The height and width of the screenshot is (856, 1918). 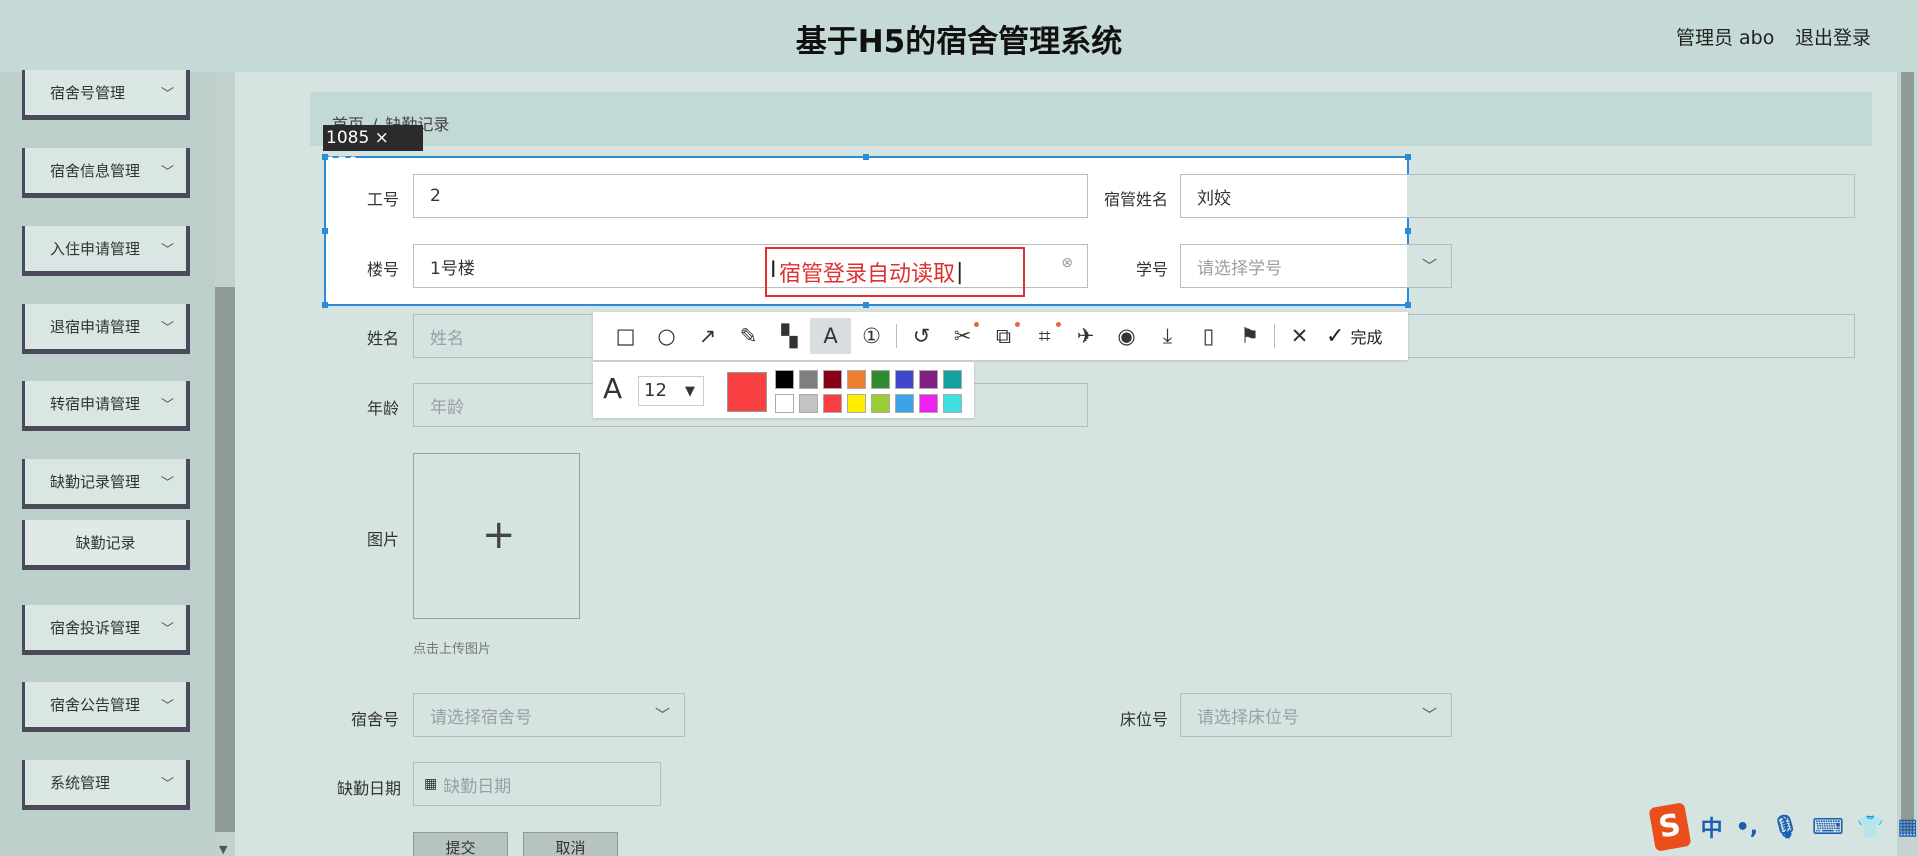 I want to click on ocr-icon: ⌗, so click(x=1044, y=336).